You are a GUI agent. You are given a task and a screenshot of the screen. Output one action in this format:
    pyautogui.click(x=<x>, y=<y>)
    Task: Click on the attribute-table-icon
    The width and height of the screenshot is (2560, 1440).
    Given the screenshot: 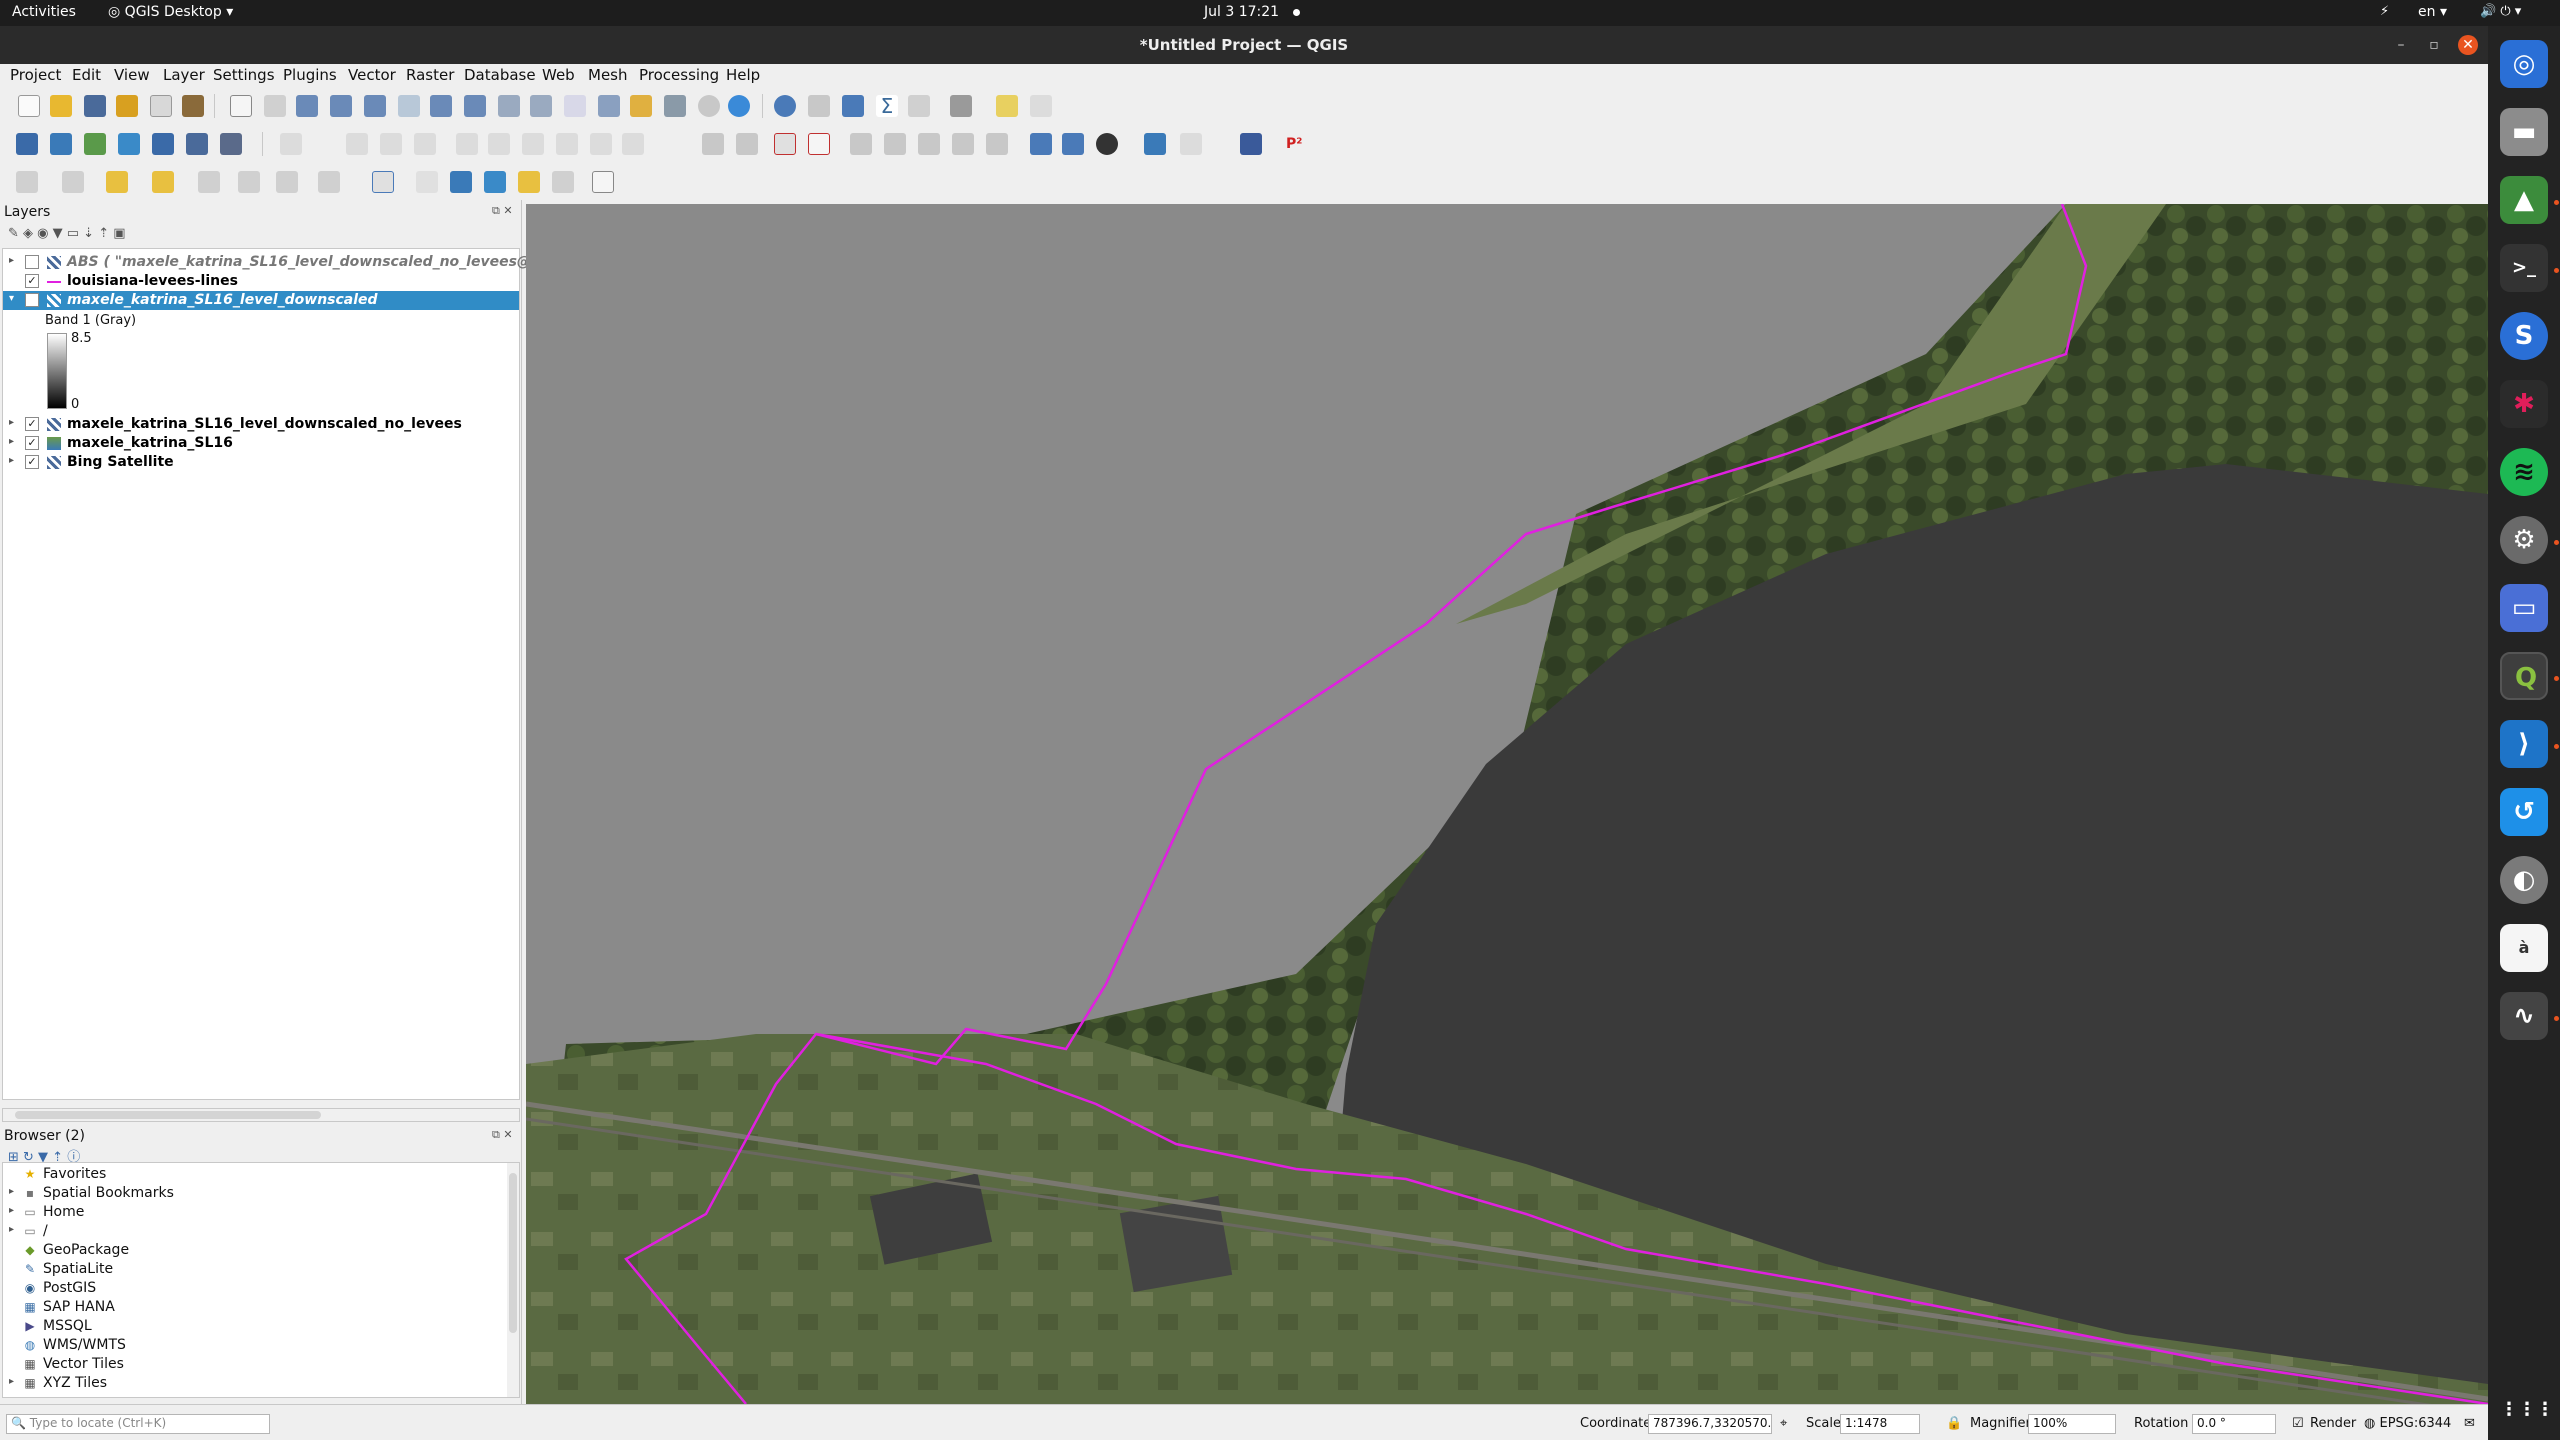 What is the action you would take?
    pyautogui.click(x=819, y=106)
    